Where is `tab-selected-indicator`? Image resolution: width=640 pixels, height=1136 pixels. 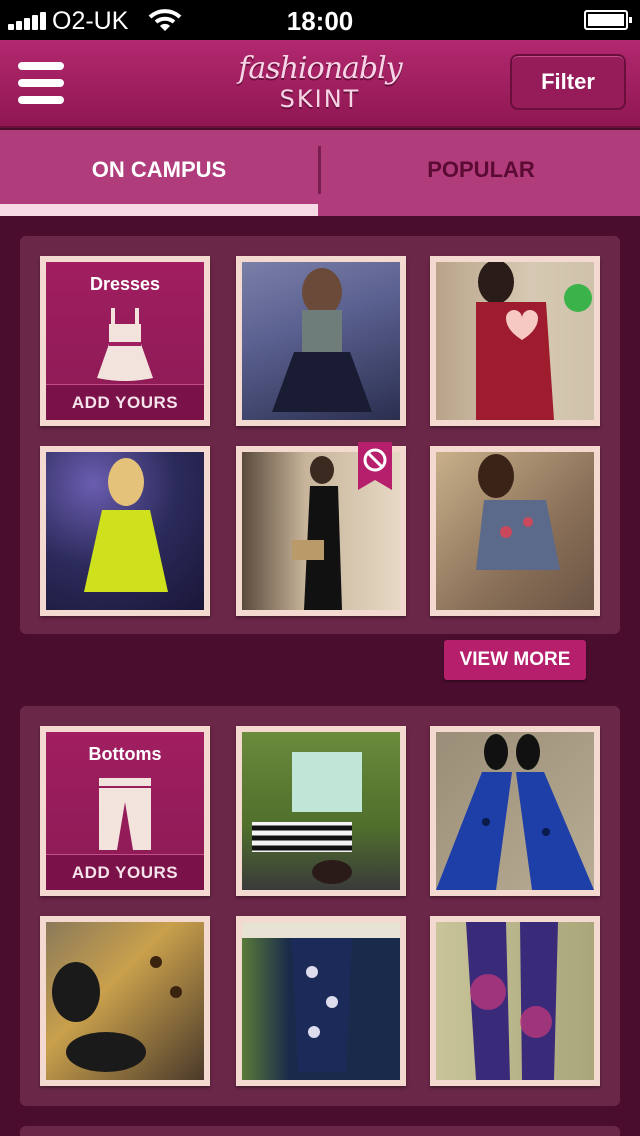
tab-selected-indicator is located at coordinates (159, 210).